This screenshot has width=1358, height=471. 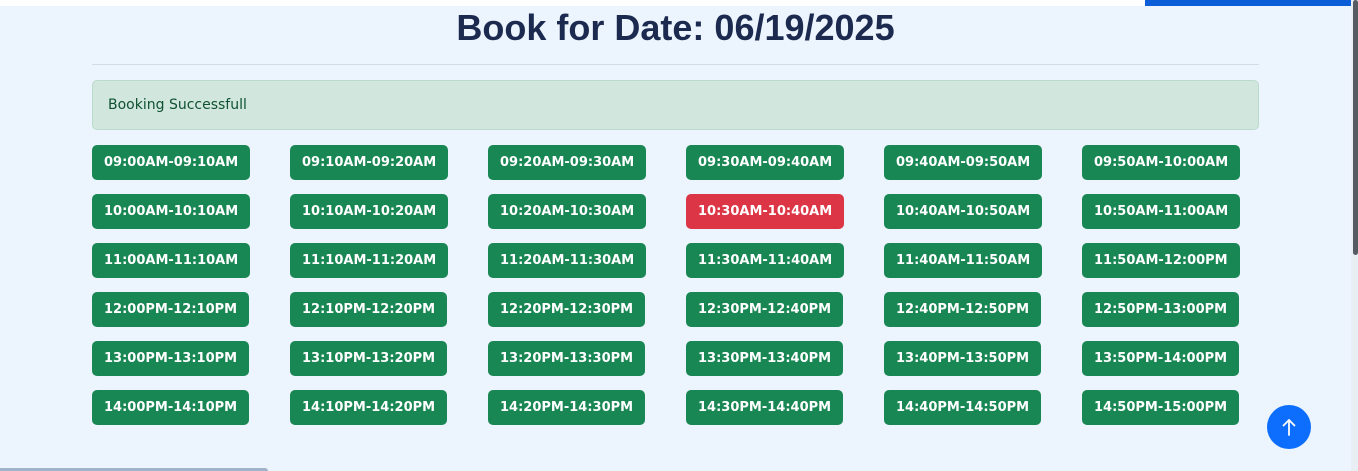 I want to click on time-slot-button: 14:20PM-14:30PM, so click(x=567, y=407).